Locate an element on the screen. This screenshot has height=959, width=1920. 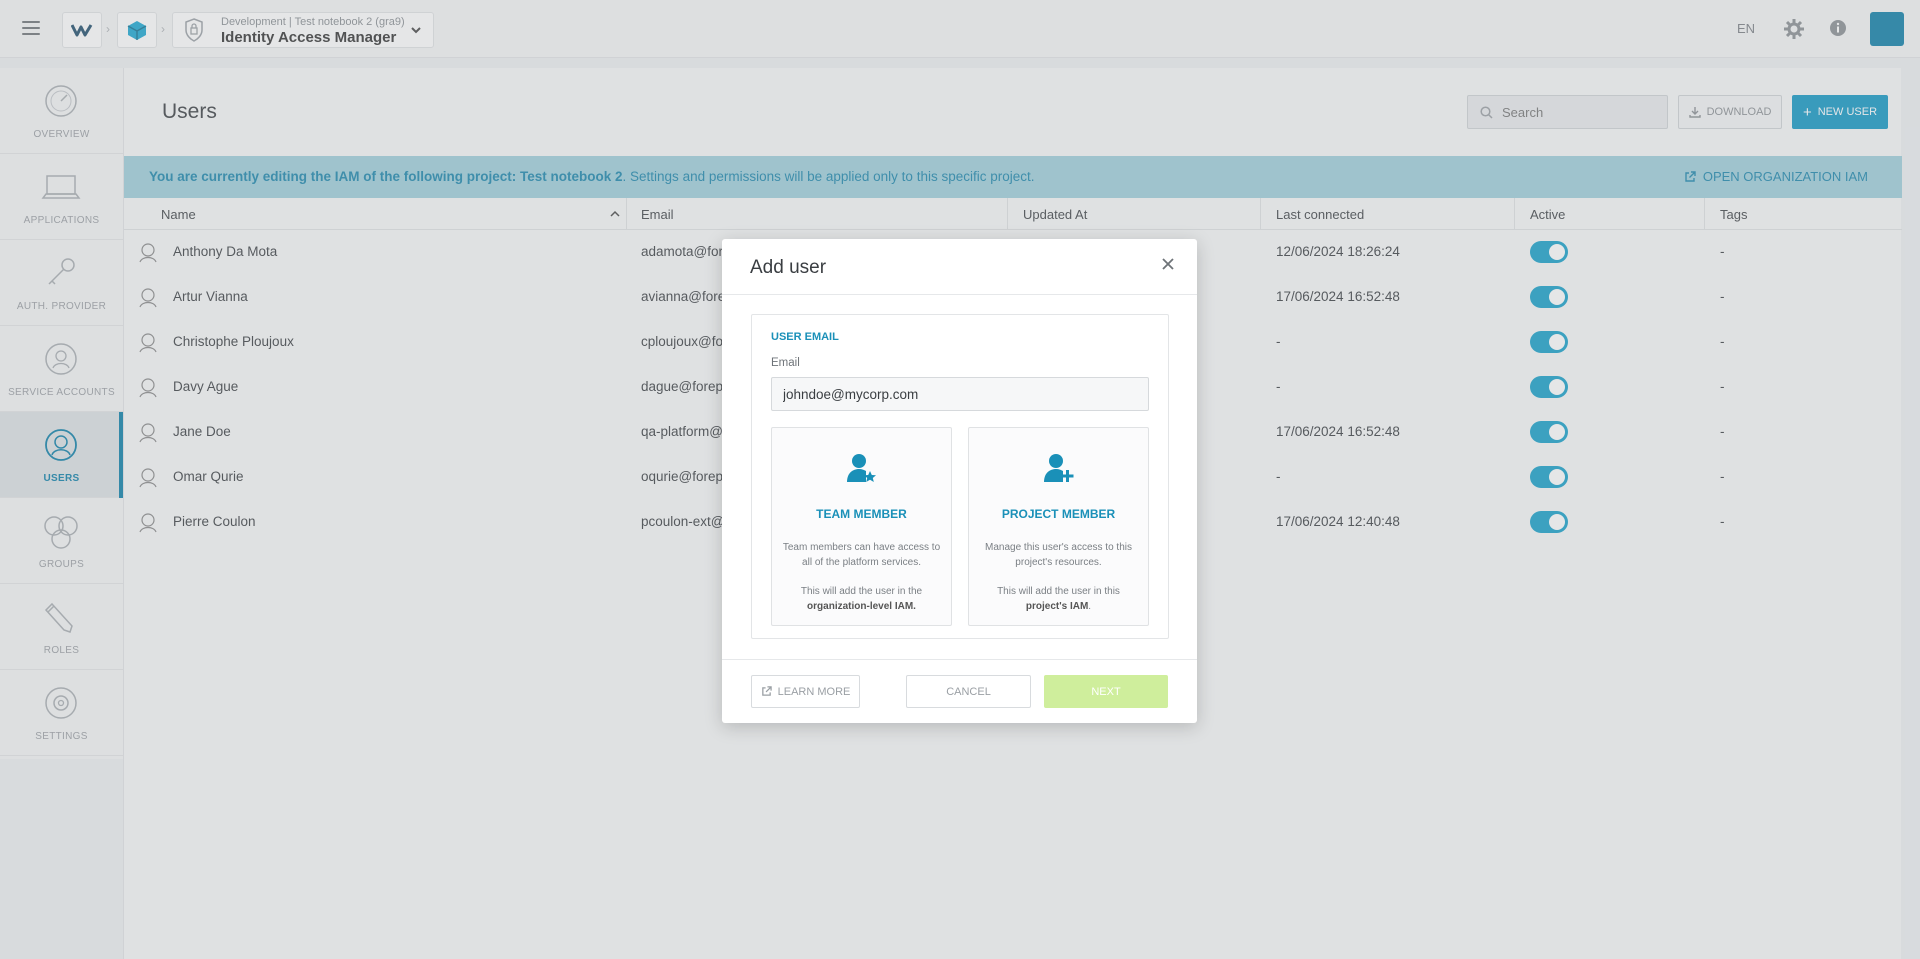
section-title: USER EMAIL is located at coordinates (805, 337).